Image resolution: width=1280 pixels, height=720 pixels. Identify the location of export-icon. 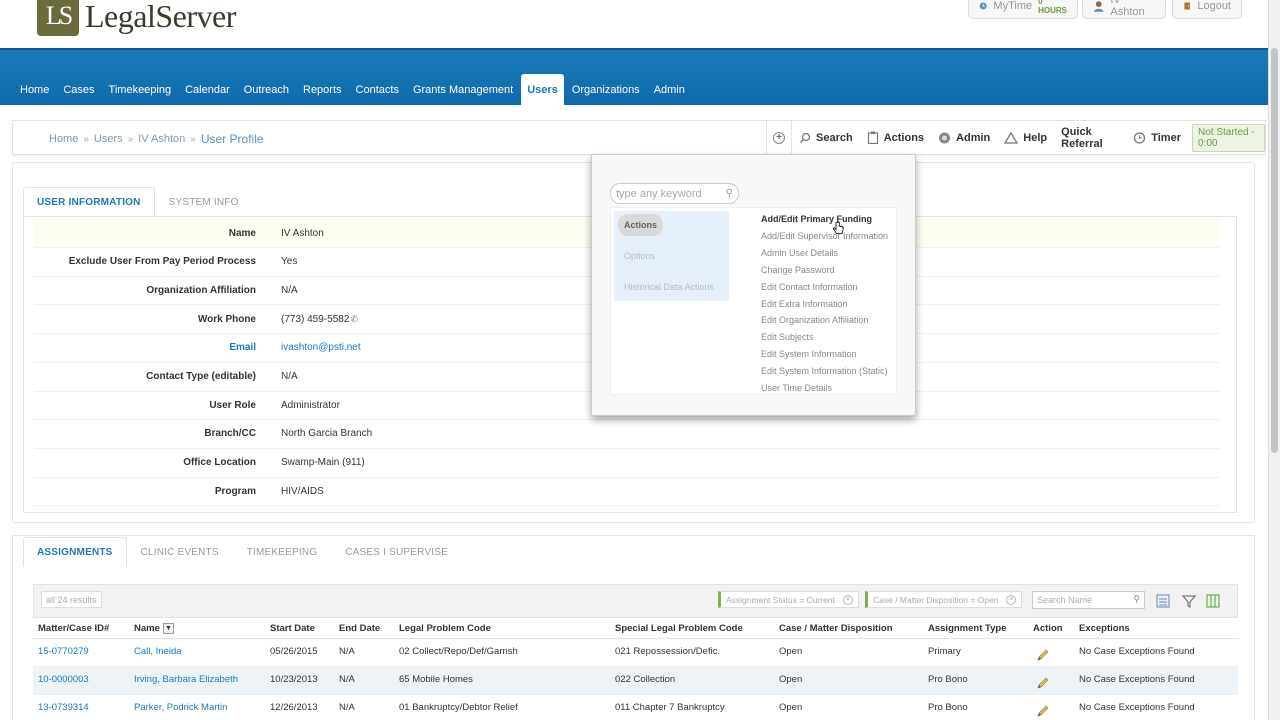
(1163, 601).